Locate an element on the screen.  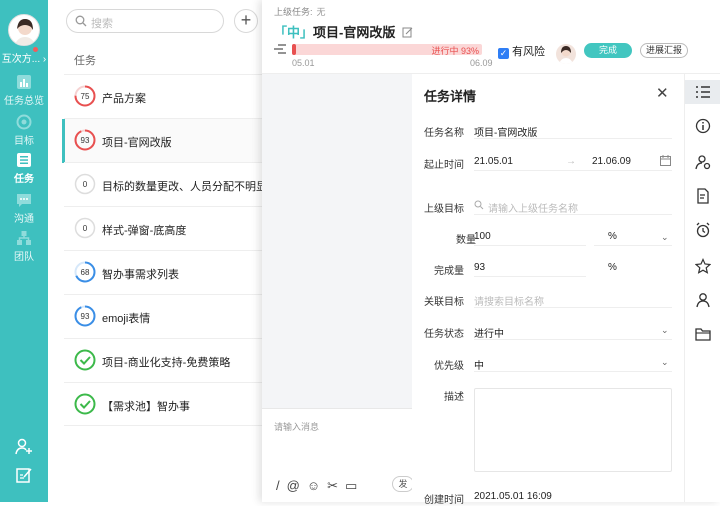
task-row-goal-quantity: 0 目标的数量更改、人员分配不明显 is located at coordinates (165, 184).